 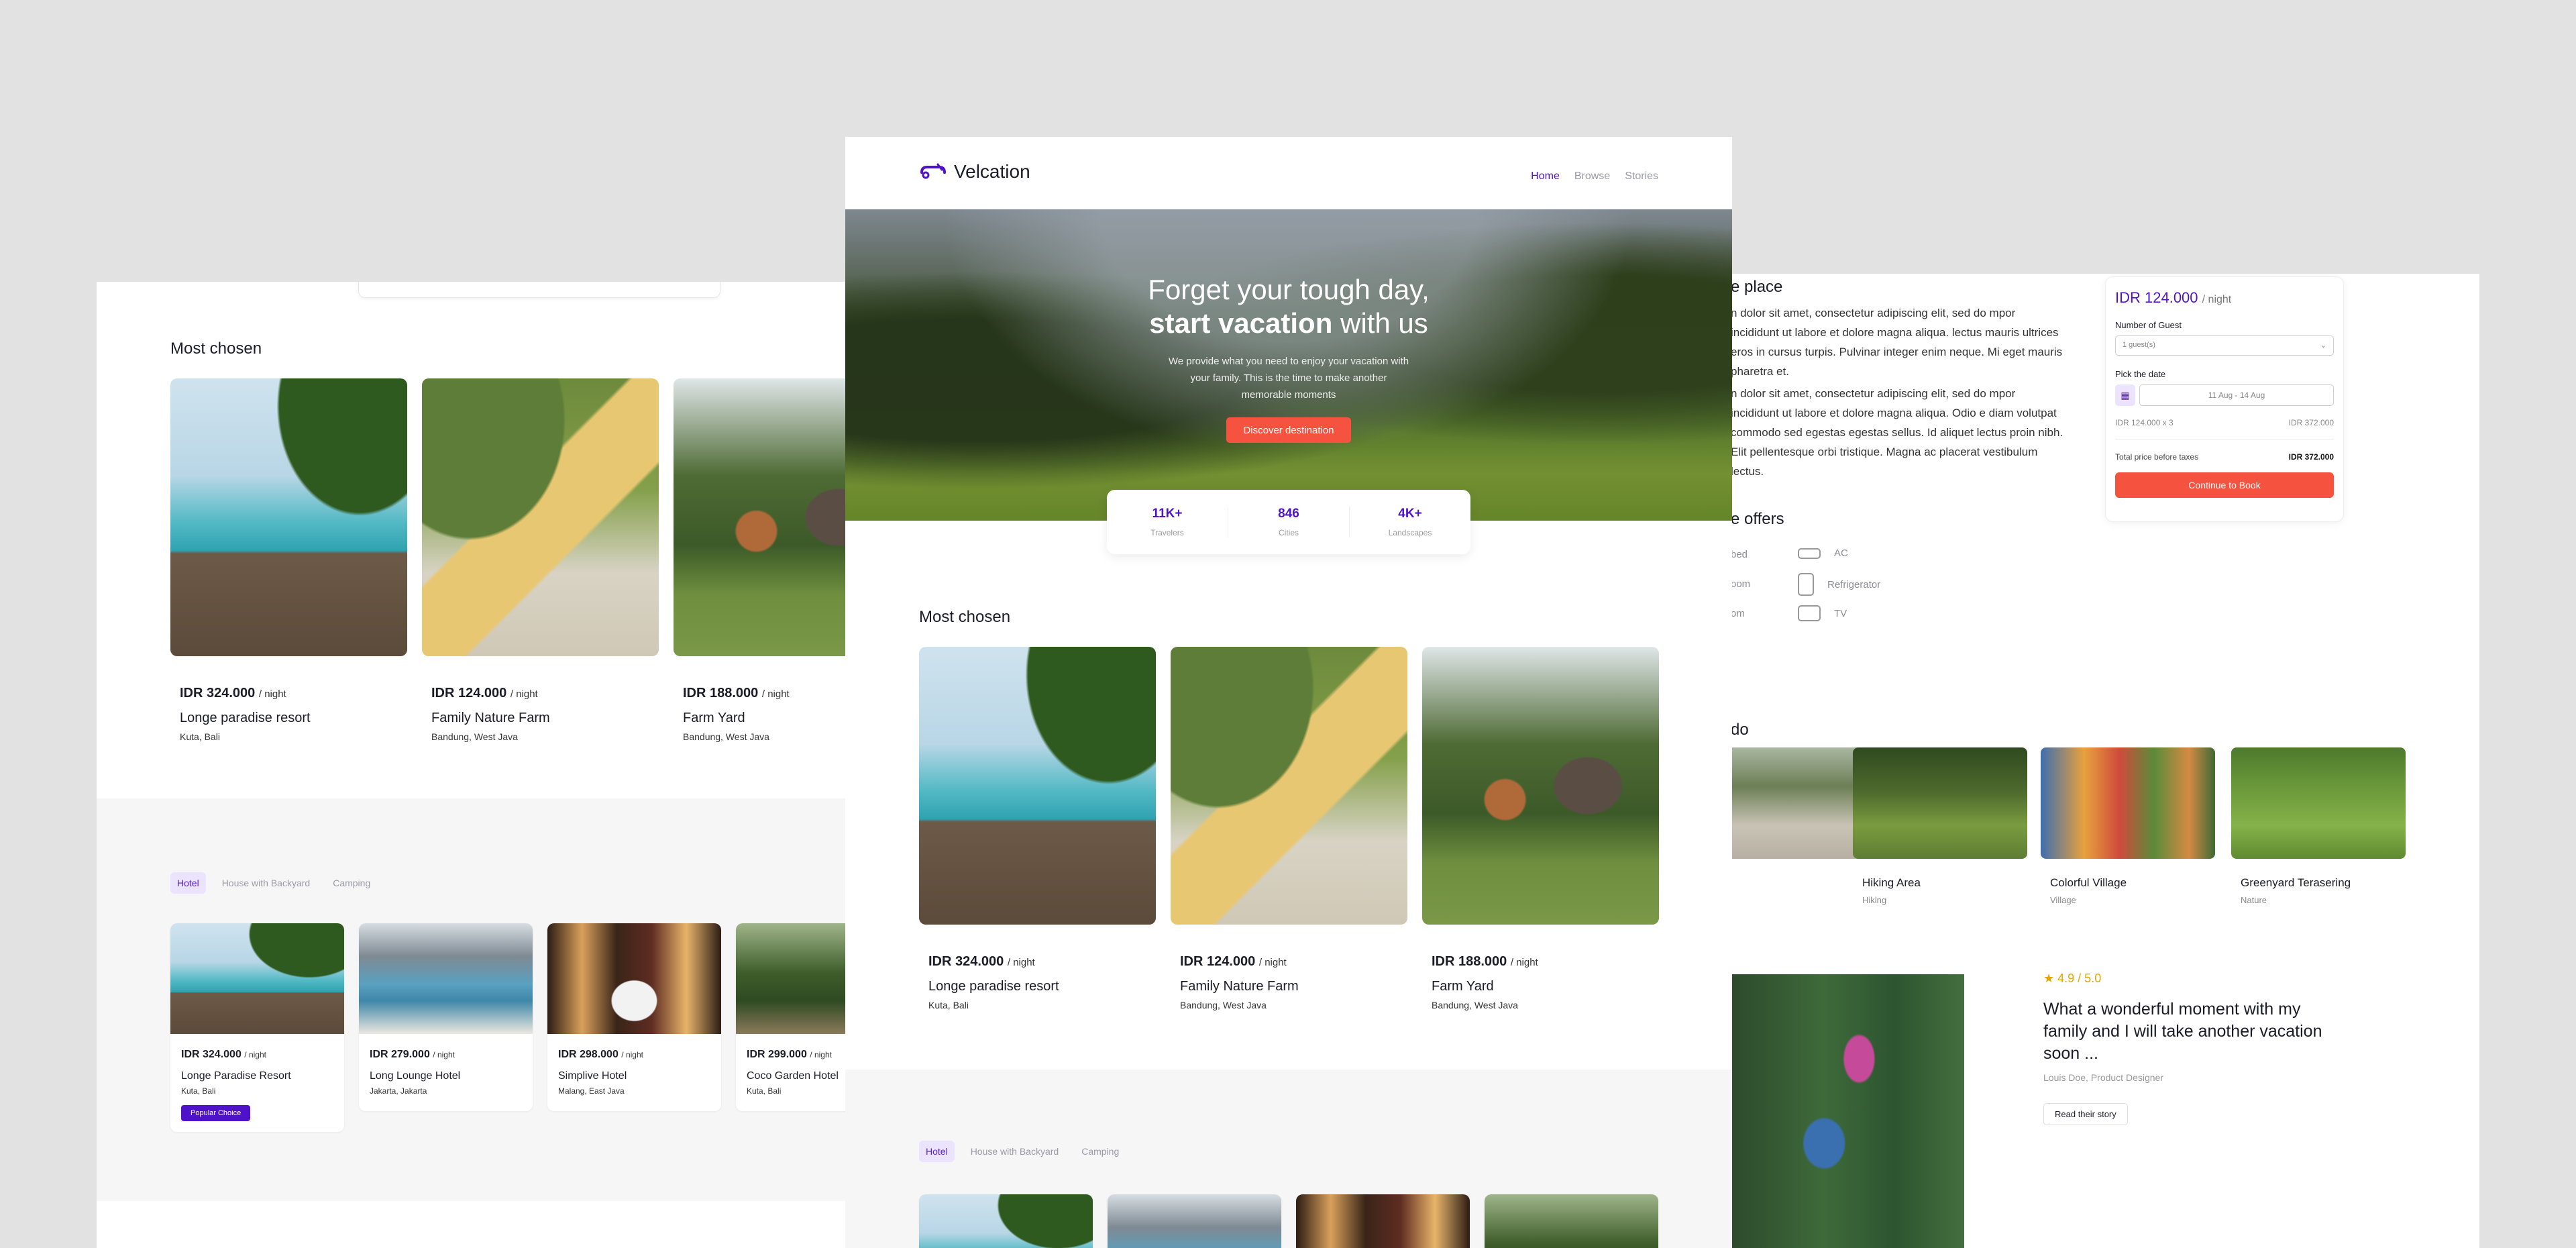 I want to click on card-price: IDR 324.000 / night, so click(x=981, y=961).